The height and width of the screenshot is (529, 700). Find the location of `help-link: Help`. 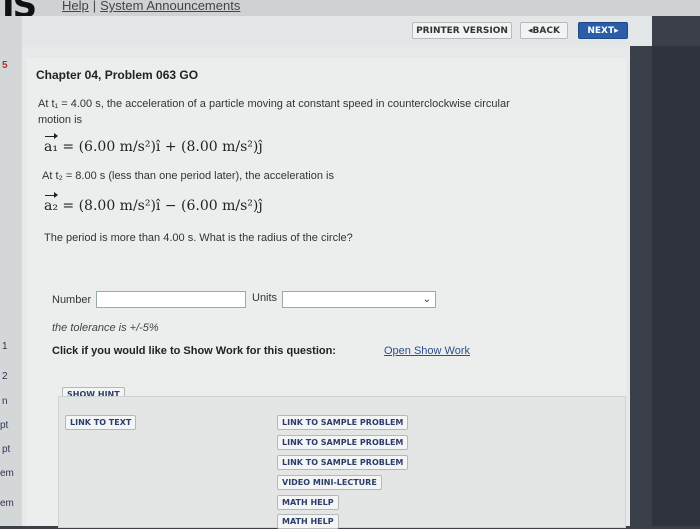

help-link: Help is located at coordinates (75, 6).